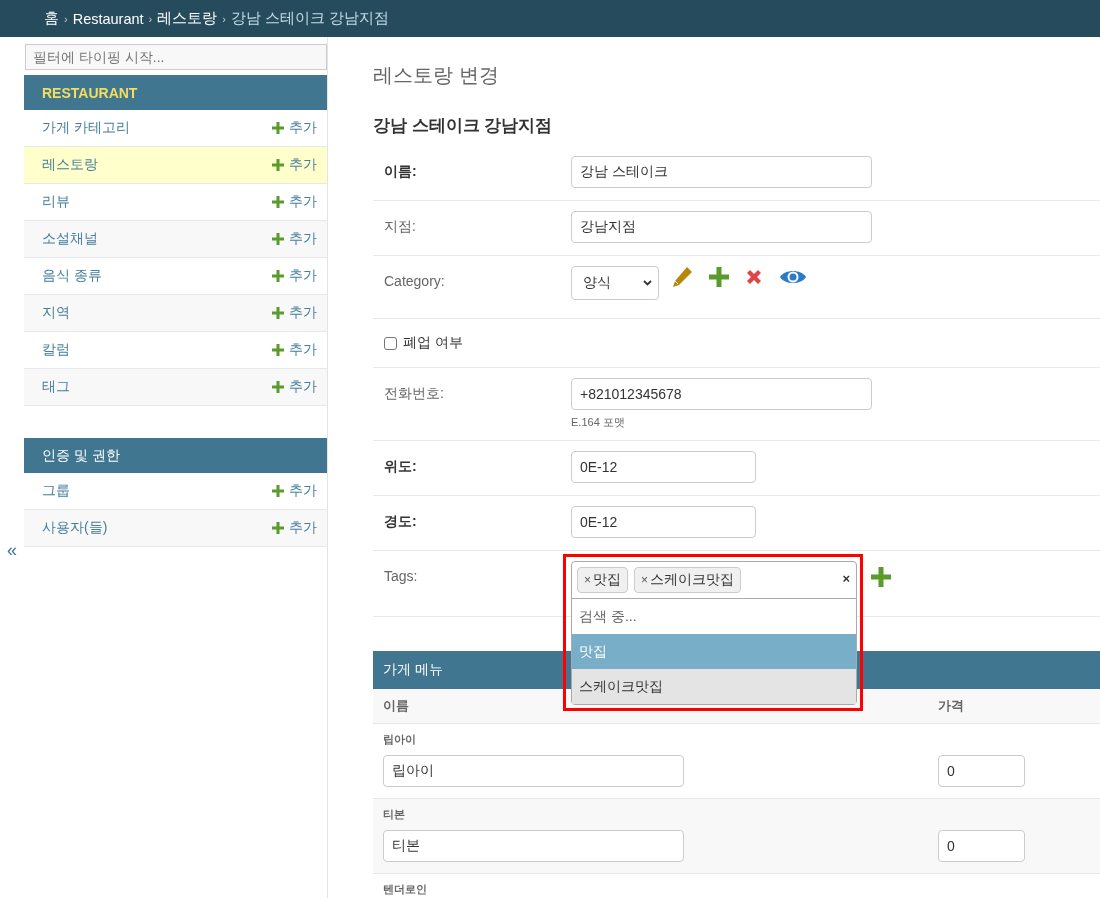 The image size is (1100, 898). I want to click on category-select: 양식, so click(615, 283).